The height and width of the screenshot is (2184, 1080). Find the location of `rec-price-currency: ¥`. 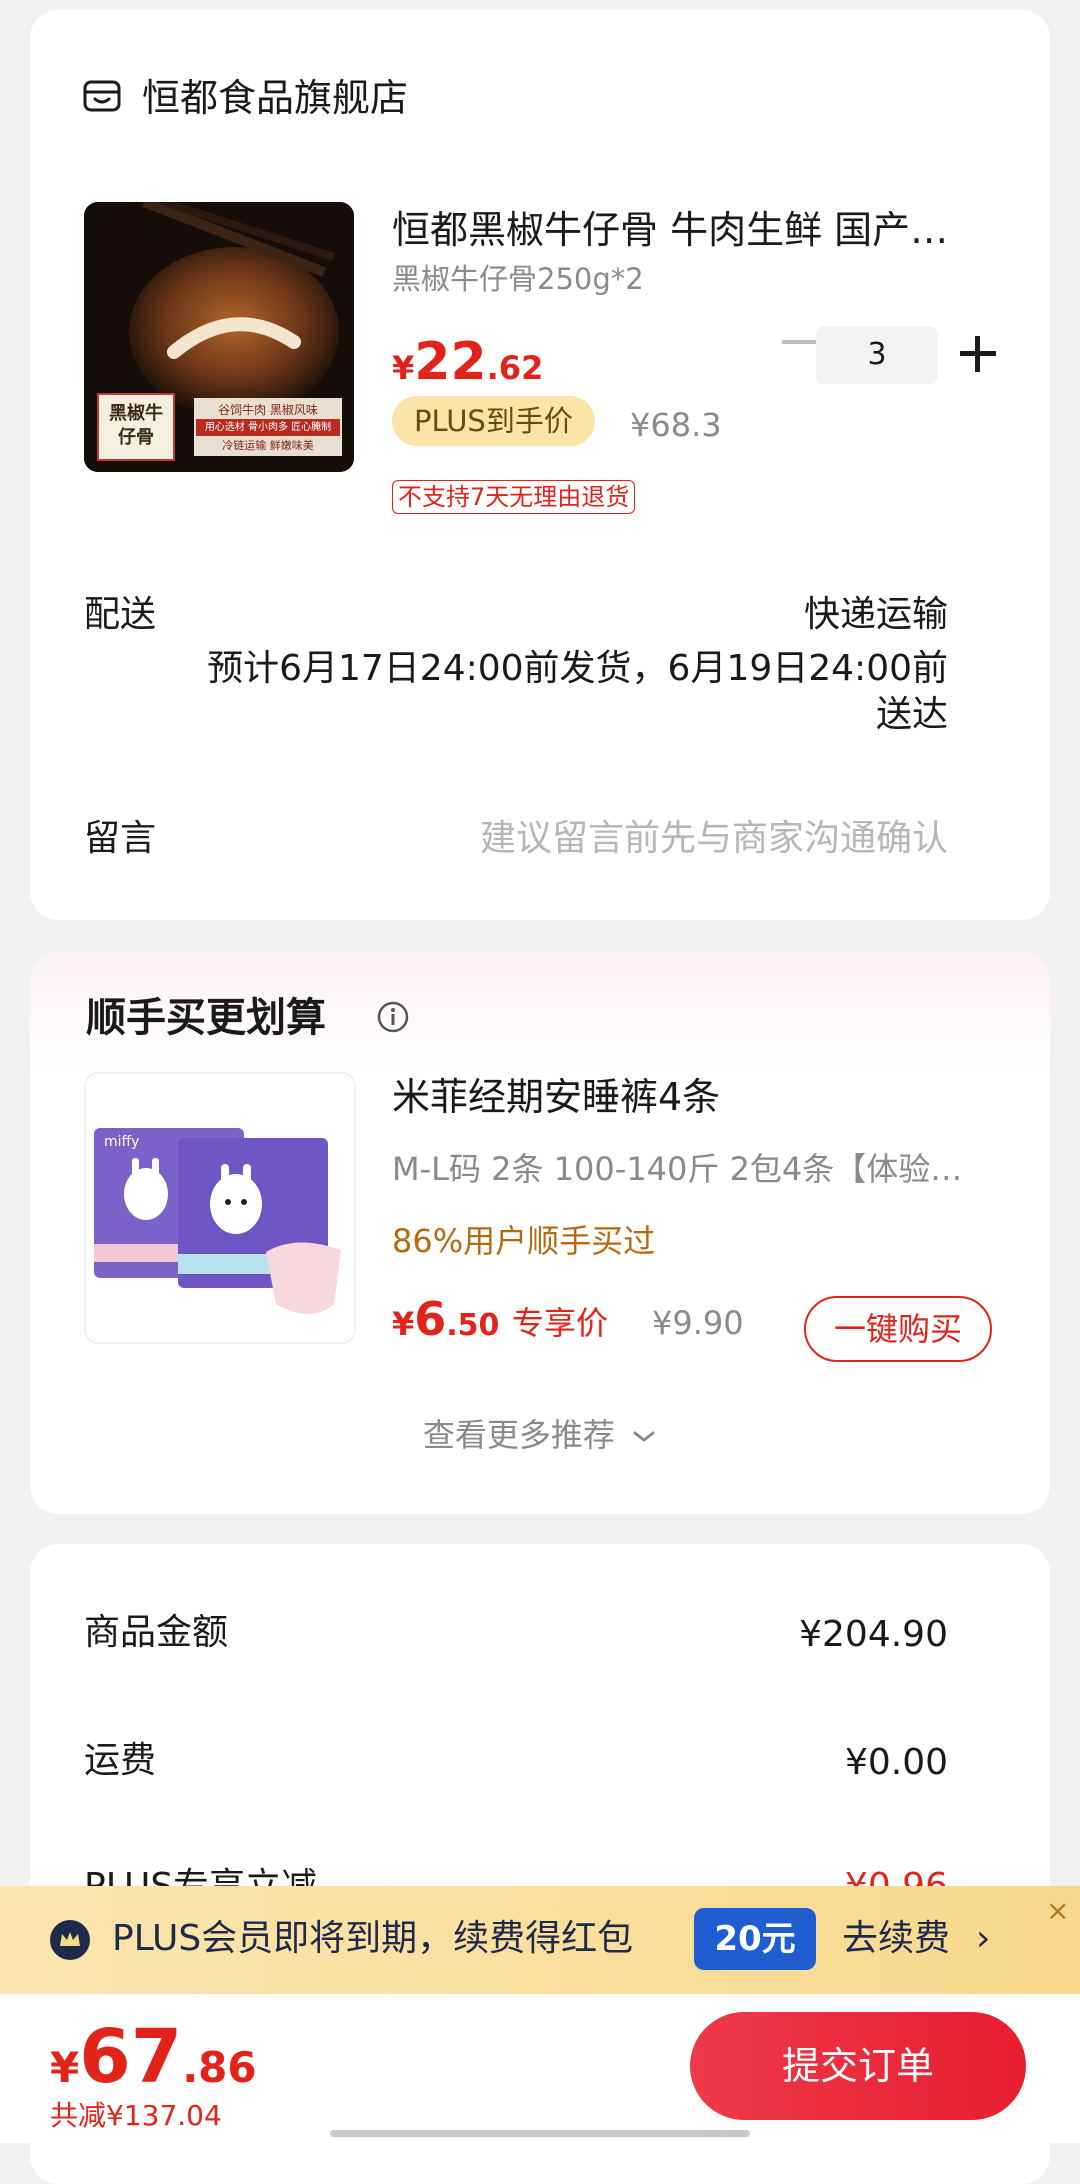

rec-price-currency: ¥ is located at coordinates (403, 1324).